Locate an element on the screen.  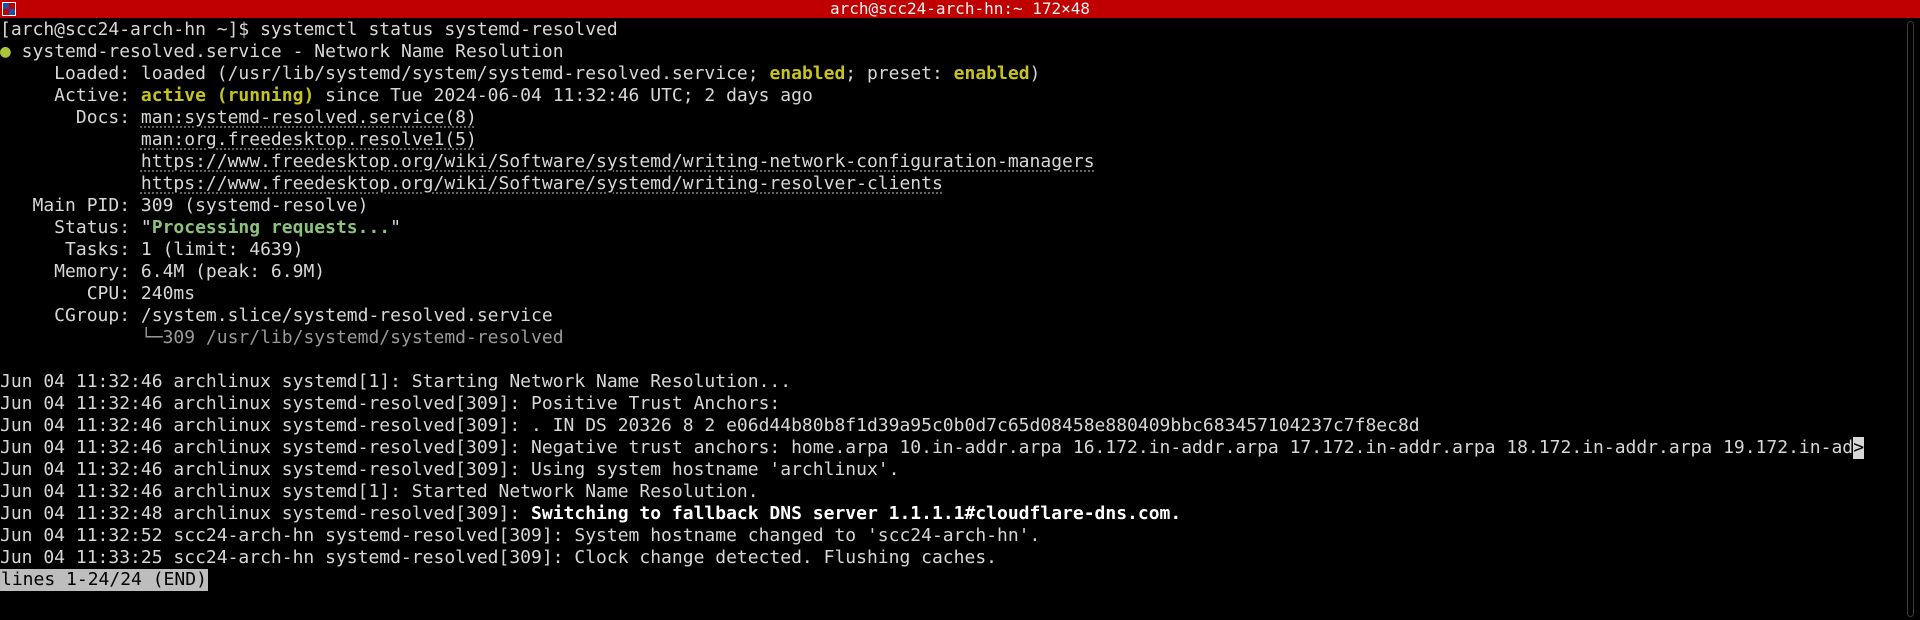
active-state: active (running) is located at coordinates (227, 95).